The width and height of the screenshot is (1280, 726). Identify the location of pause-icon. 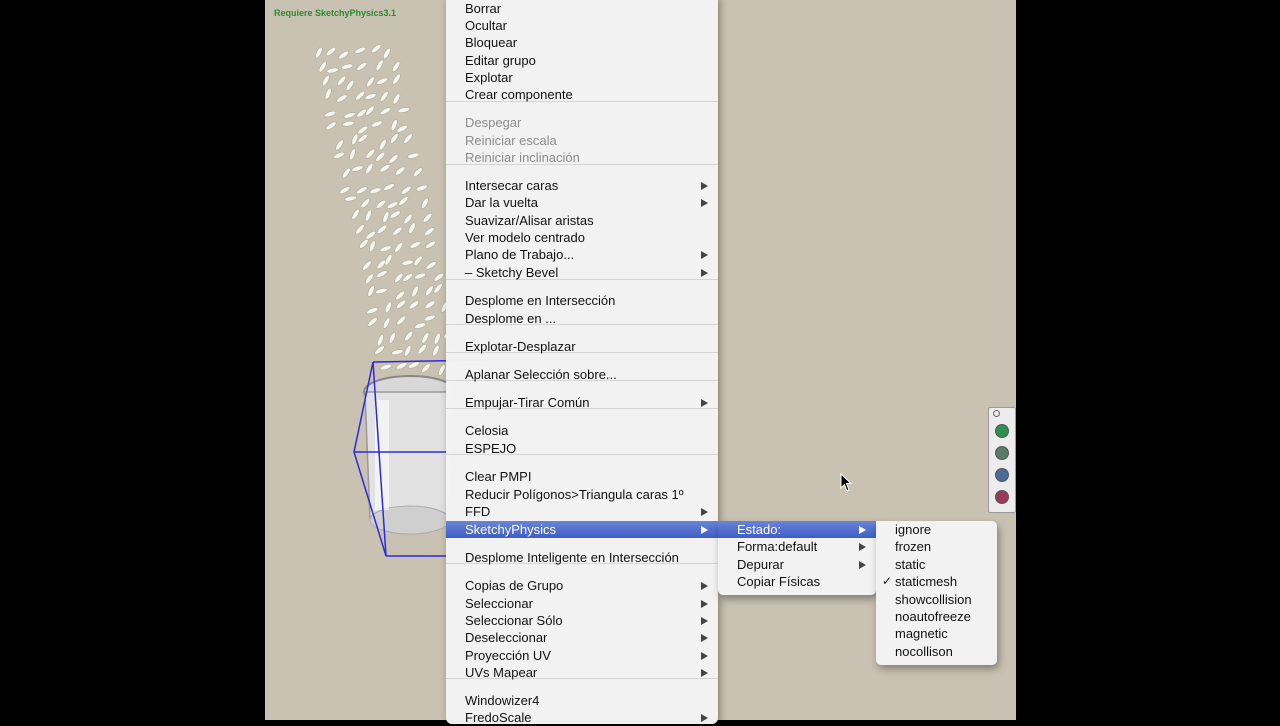
(1002, 475).